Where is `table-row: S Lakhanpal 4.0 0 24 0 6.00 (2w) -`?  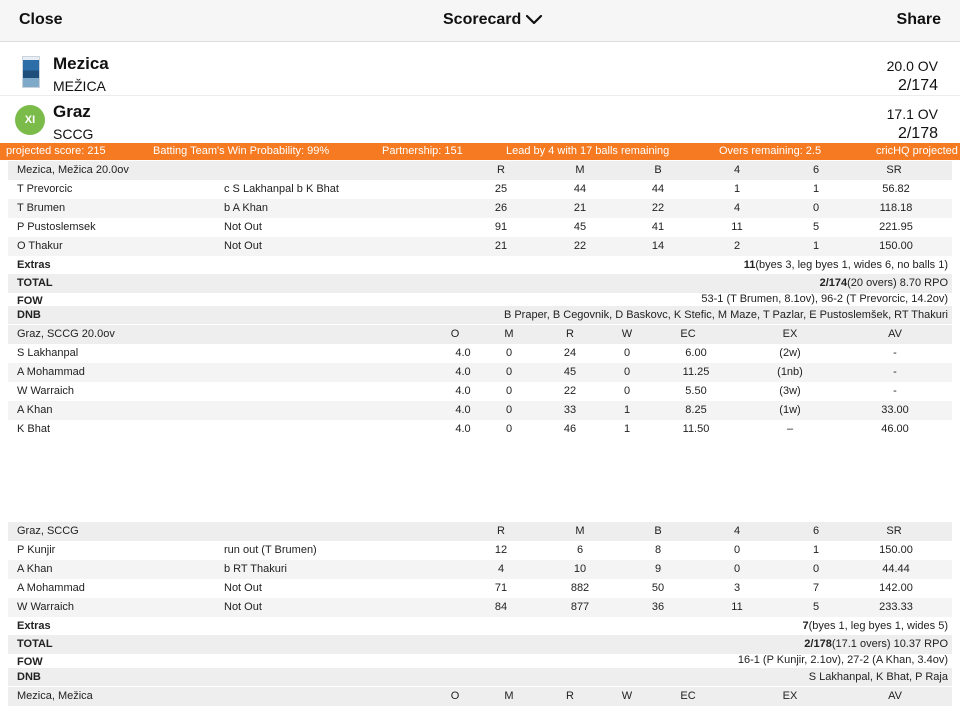 table-row: S Lakhanpal 4.0 0 24 0 6.00 (2w) - is located at coordinates (480, 353).